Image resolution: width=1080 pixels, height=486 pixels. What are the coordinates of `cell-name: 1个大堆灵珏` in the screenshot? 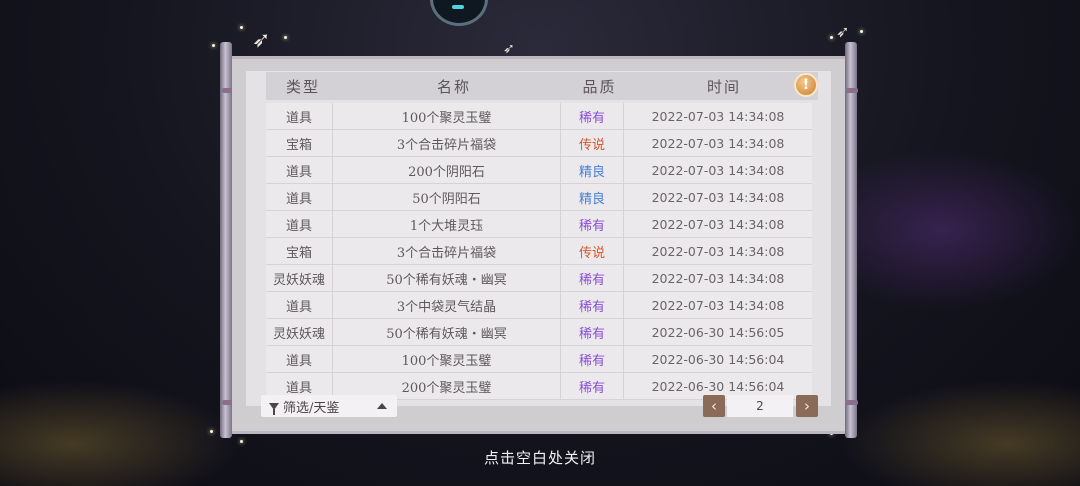 It's located at (447, 224).